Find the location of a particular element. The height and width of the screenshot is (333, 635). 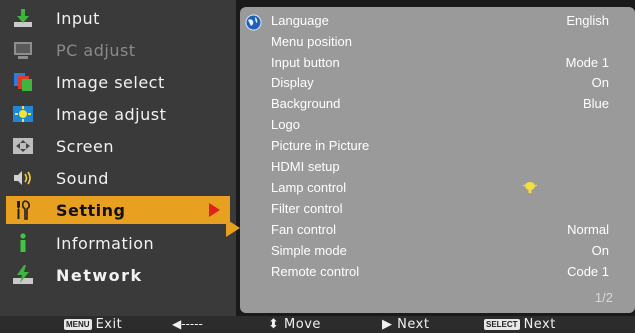

row-logo: Logo is located at coordinates (437, 125).